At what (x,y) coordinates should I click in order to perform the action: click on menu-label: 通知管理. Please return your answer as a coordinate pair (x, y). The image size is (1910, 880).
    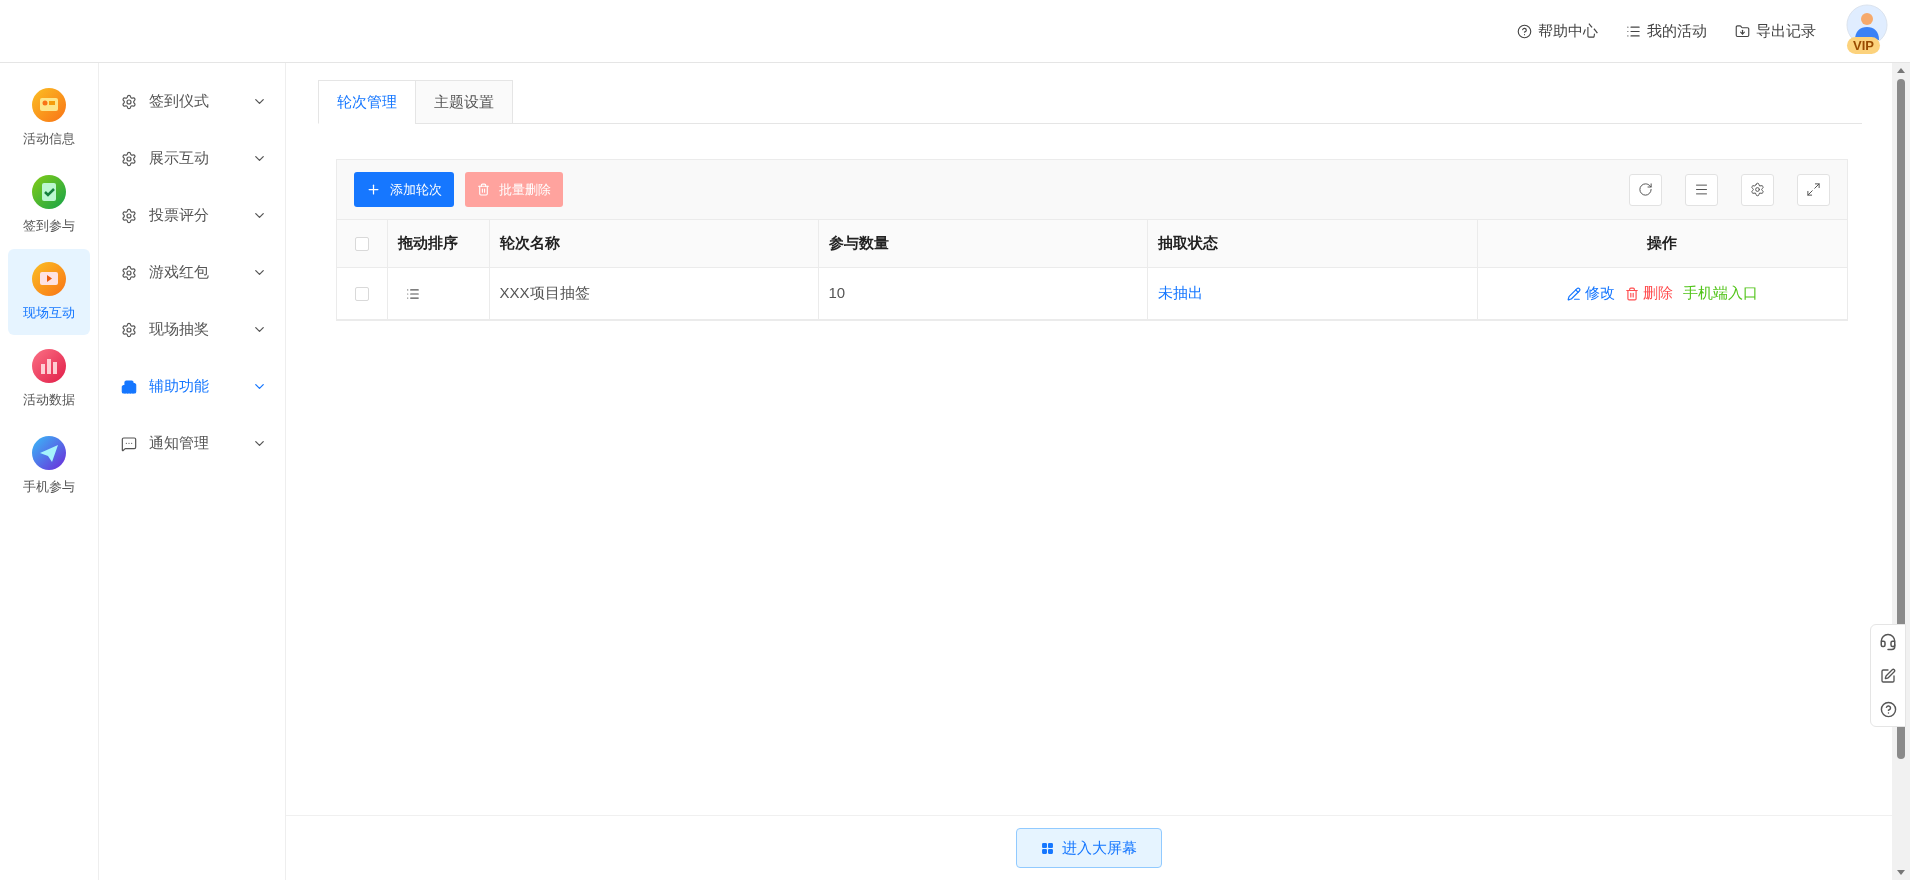
    Looking at the image, I should click on (179, 443).